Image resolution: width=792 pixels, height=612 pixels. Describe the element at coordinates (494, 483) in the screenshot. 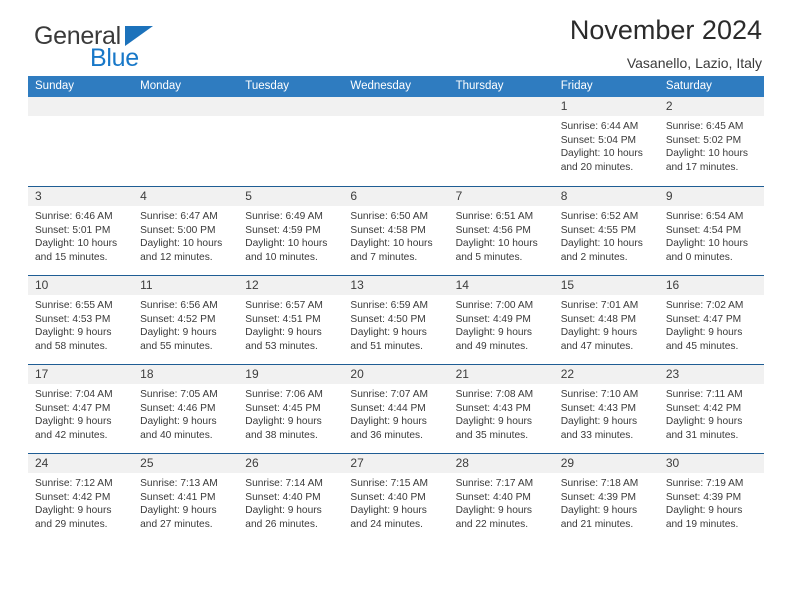

I see `sunrise-text: Sunrise: 7:17 AM` at that location.